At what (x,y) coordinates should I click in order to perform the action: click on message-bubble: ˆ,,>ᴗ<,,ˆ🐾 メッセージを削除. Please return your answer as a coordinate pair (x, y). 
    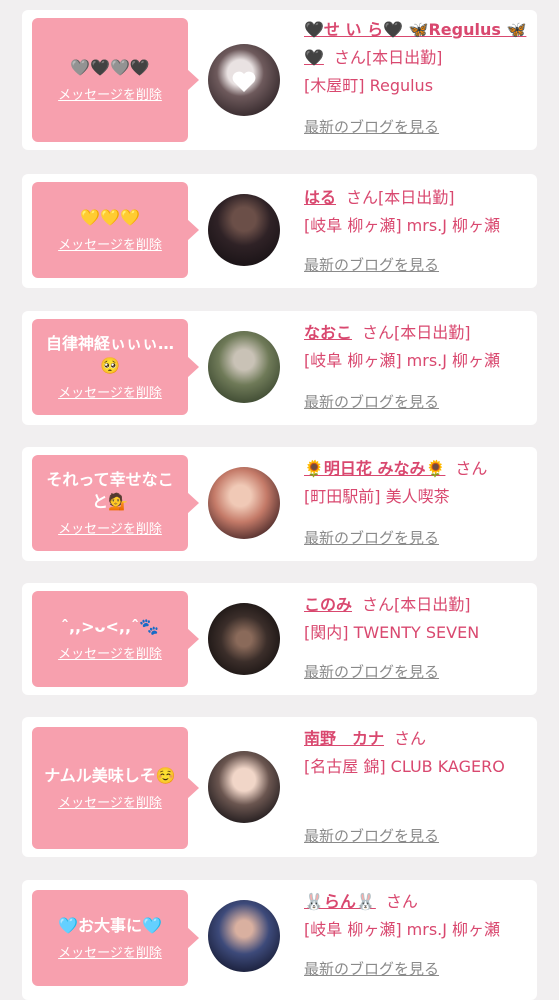
    Looking at the image, I should click on (115, 639).